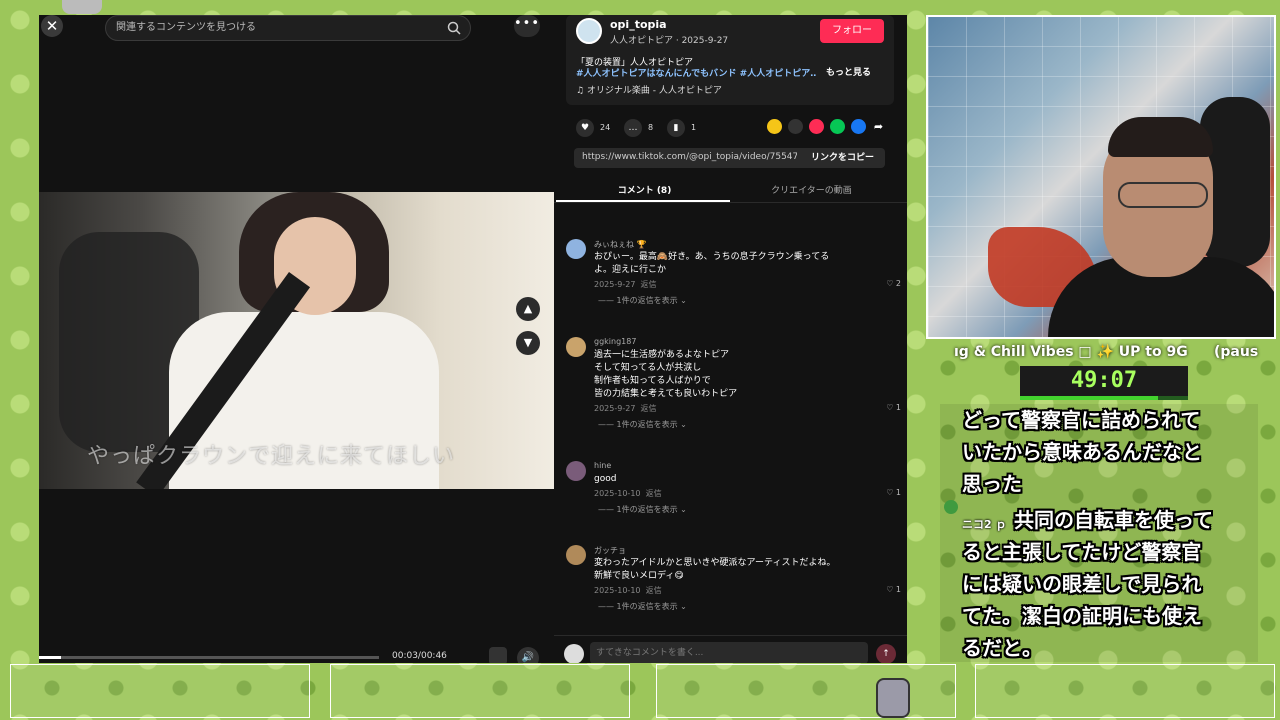  I want to click on user-avatar, so click(574, 653).